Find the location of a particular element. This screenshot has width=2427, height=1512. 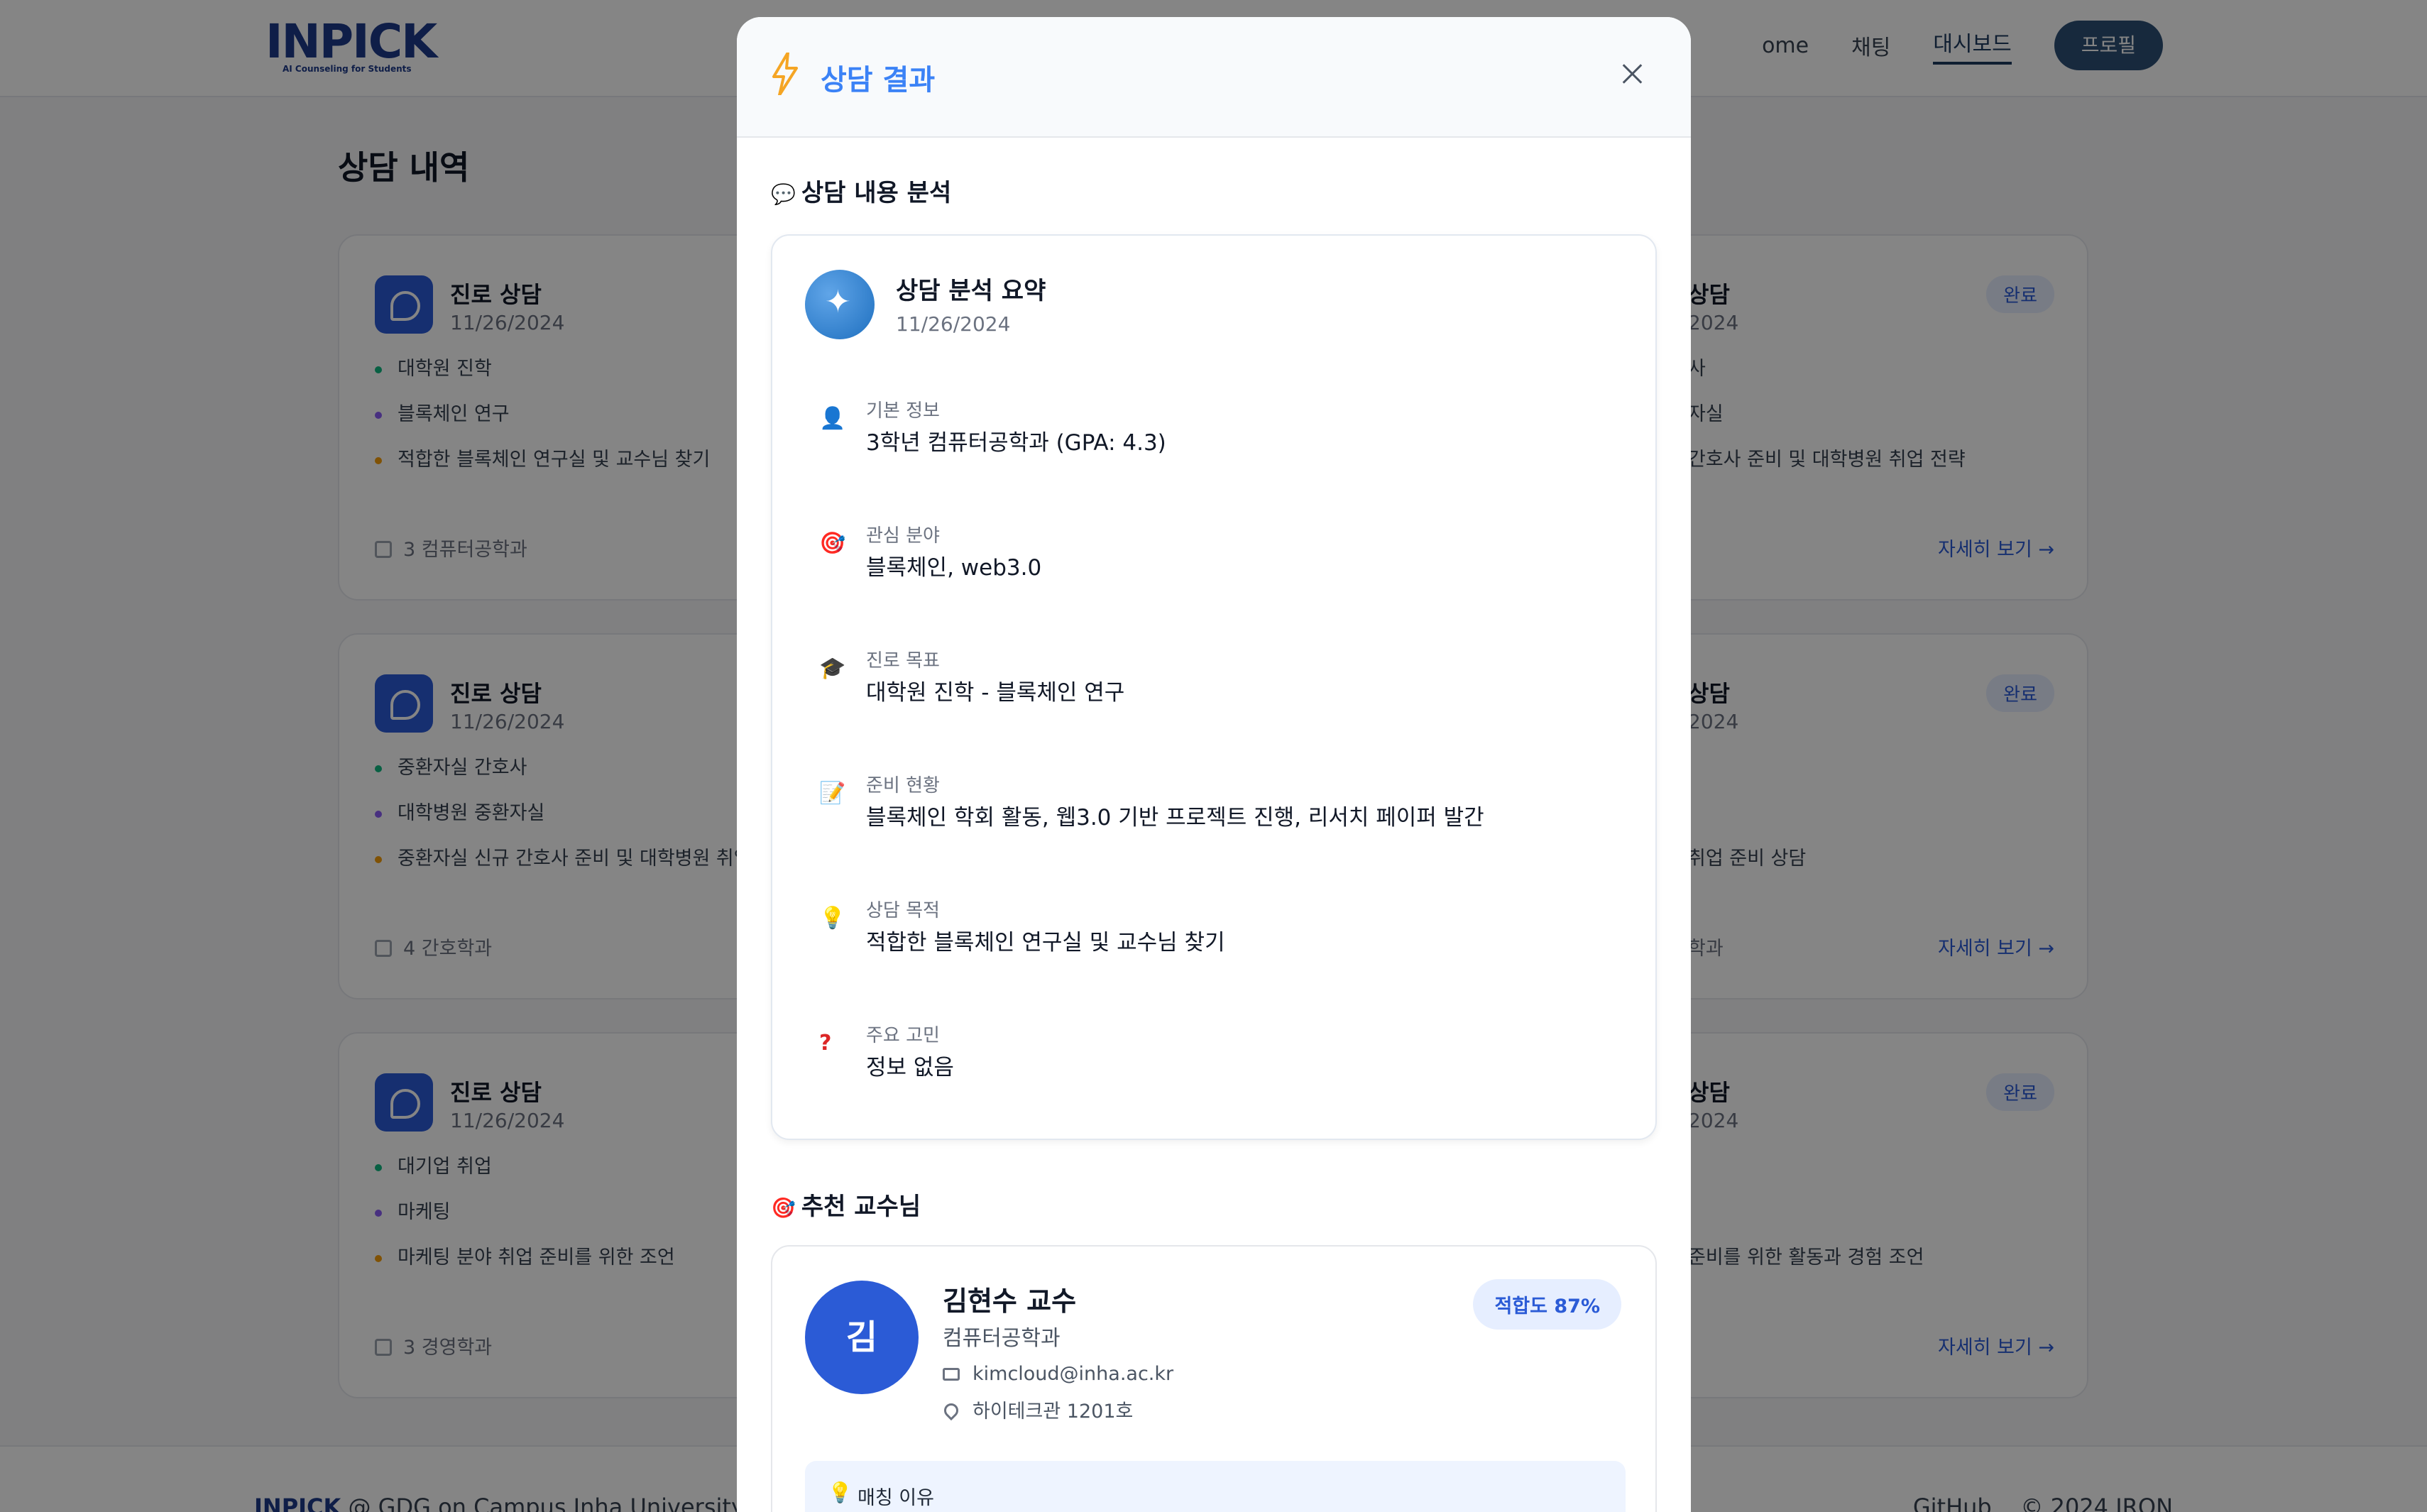

close-icon is located at coordinates (1632, 74).